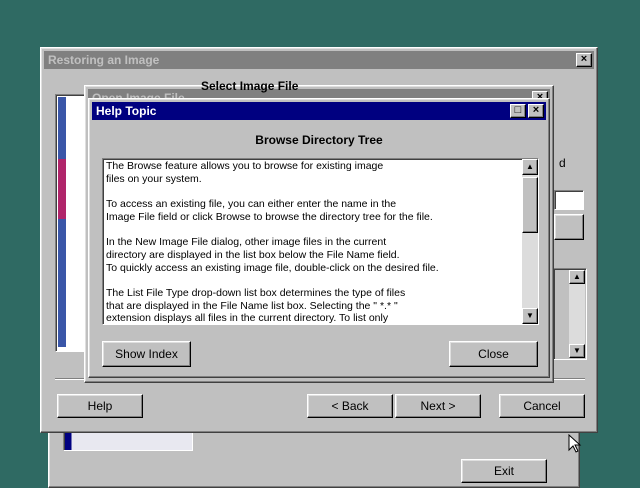  Describe the element at coordinates (62, 128) in the screenshot. I see `graphic-stripe-blue` at that location.